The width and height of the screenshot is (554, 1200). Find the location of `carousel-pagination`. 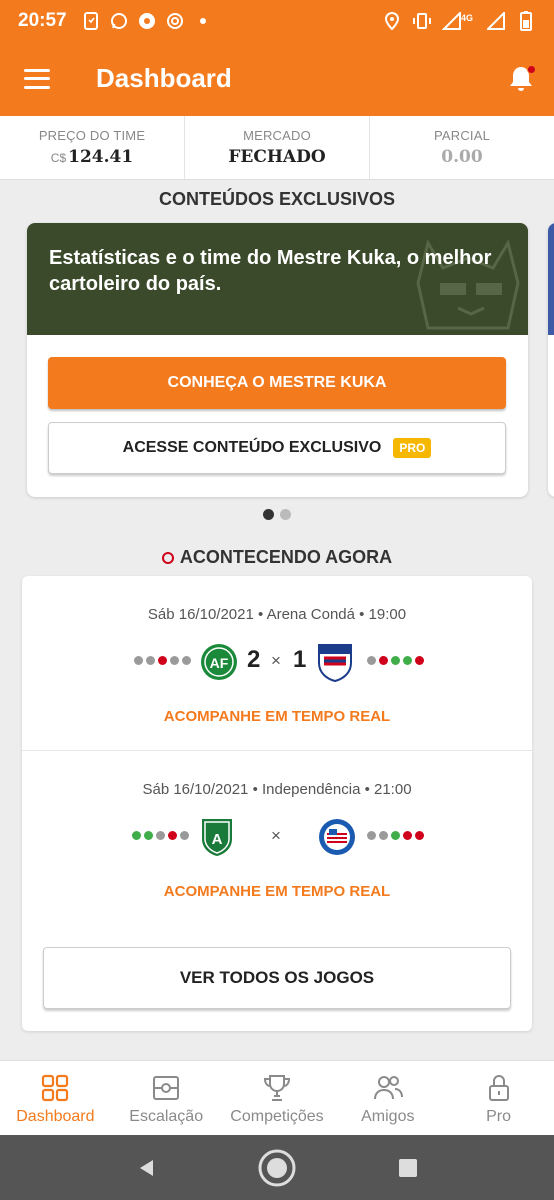

carousel-pagination is located at coordinates (277, 514).